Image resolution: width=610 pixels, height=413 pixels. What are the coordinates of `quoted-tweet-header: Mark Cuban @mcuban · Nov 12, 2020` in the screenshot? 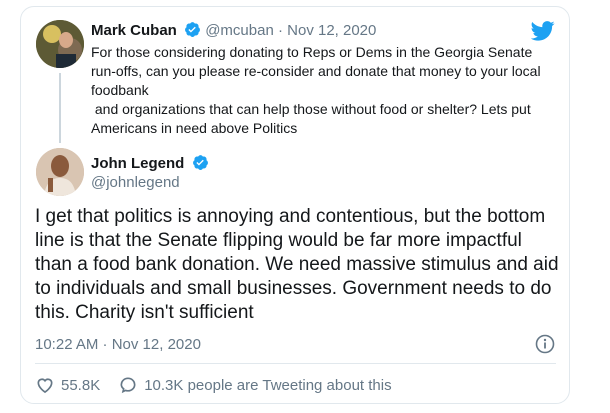 It's located at (233, 32).